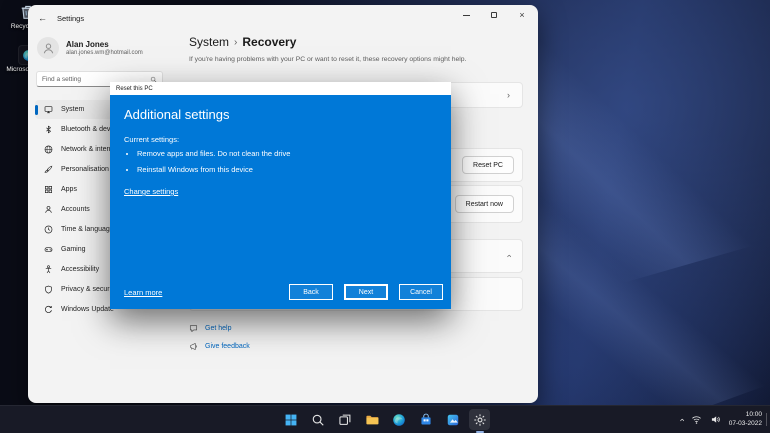 This screenshot has height=433, width=770. I want to click on photos-button, so click(452, 419).